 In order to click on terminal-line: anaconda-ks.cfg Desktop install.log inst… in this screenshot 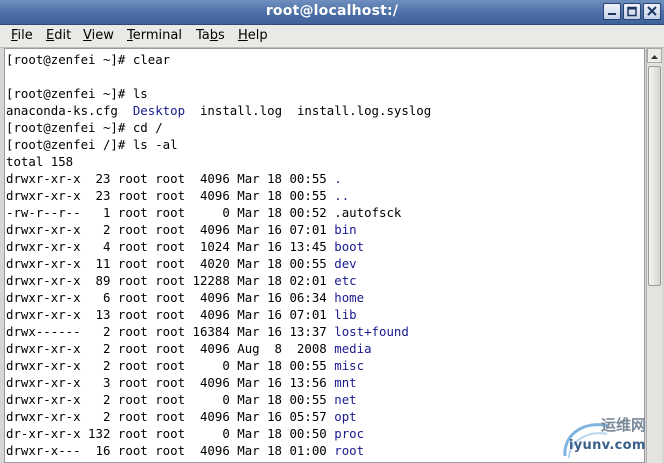, I will do `click(218, 110)`.